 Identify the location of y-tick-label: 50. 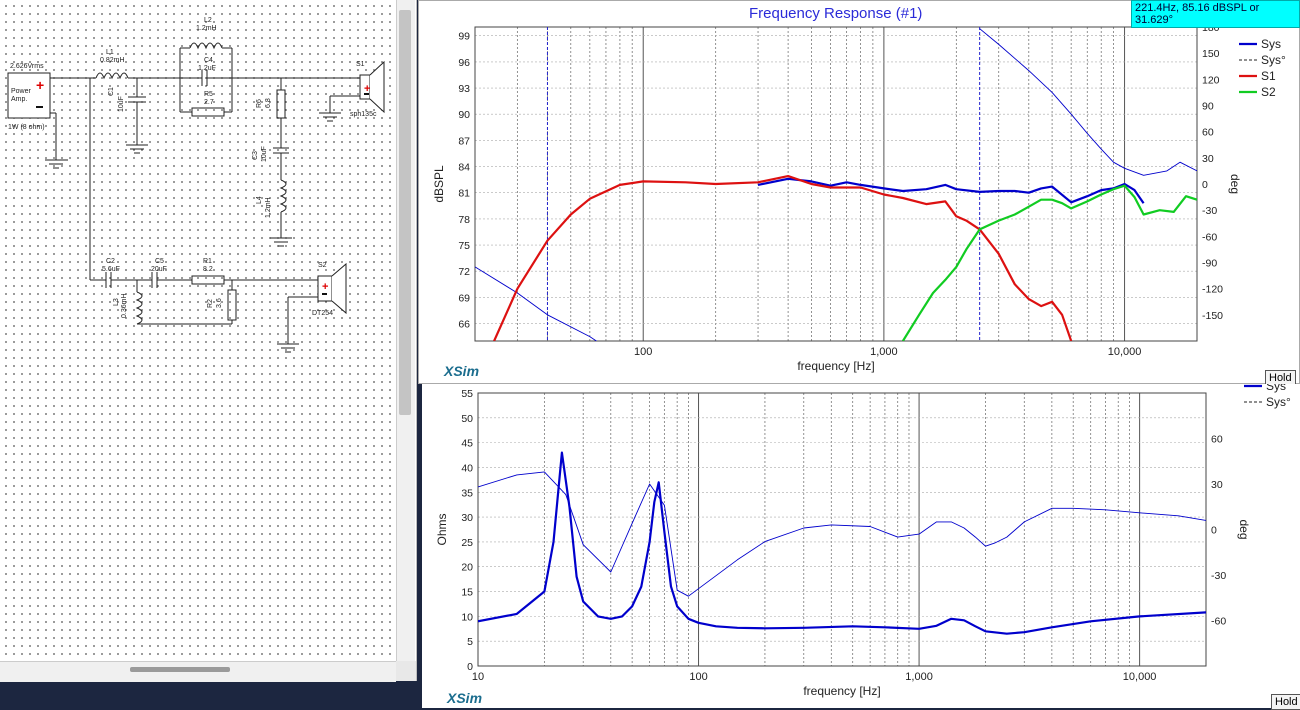
(467, 419).